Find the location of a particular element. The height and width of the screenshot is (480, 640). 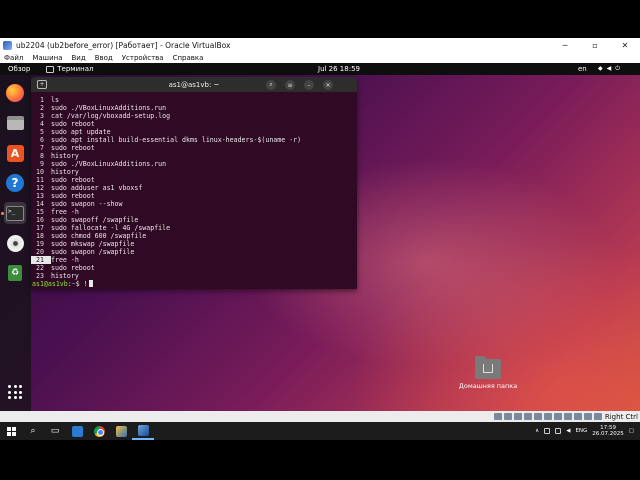

desktop-home-folder: Домашняя папка is located at coordinates (488, 373).